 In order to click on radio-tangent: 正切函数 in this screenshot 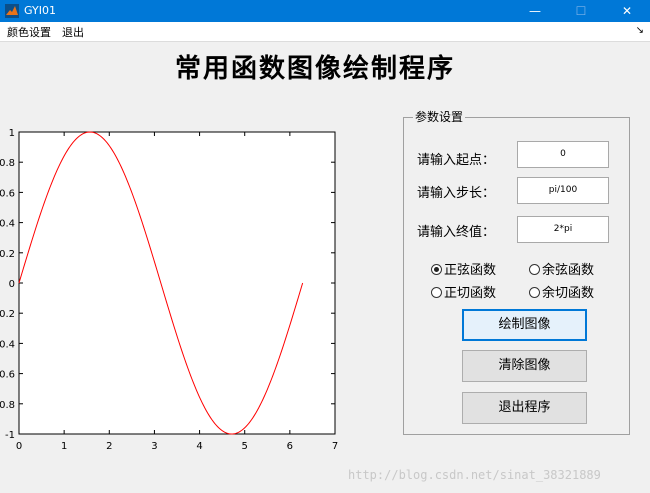, I will do `click(463, 291)`.